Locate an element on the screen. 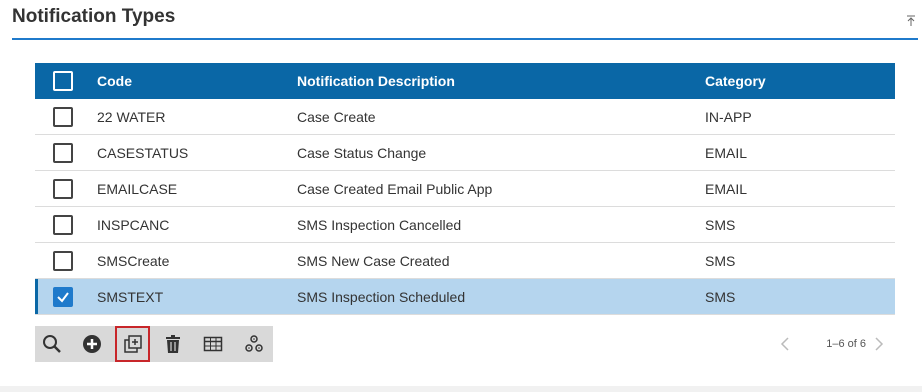 The height and width of the screenshot is (392, 922). cell-category: IN-APP is located at coordinates (728, 117).